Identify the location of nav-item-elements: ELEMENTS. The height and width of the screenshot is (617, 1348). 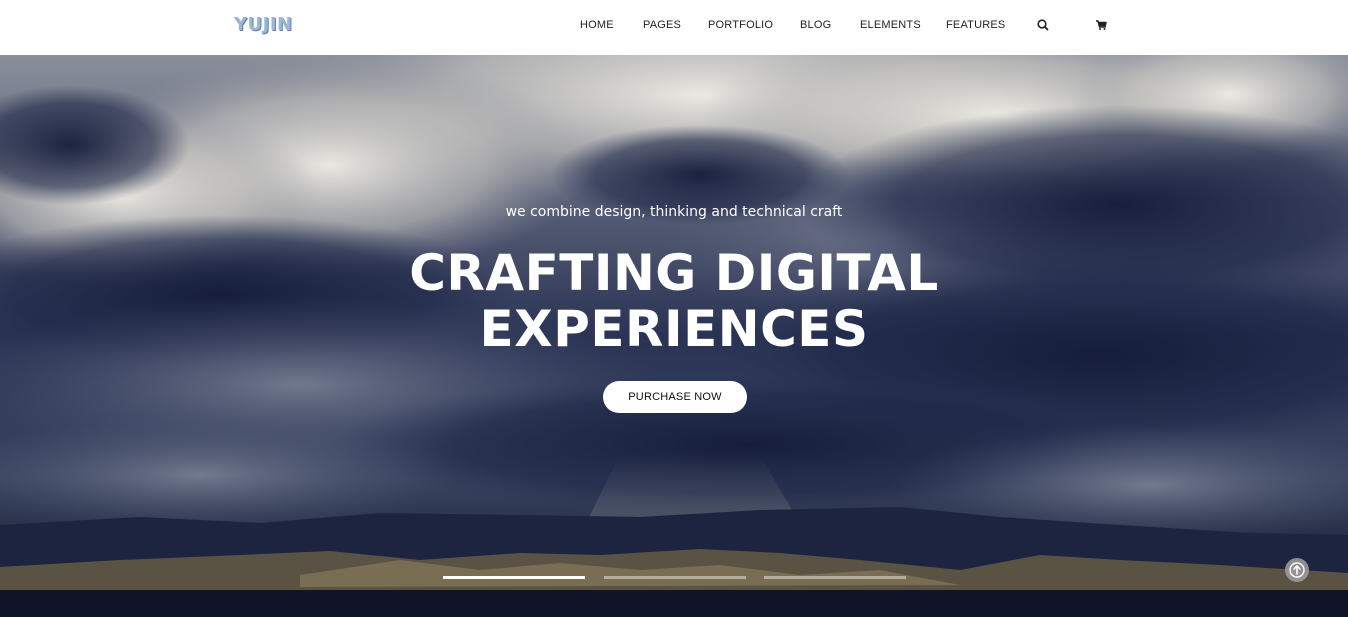
(890, 25).